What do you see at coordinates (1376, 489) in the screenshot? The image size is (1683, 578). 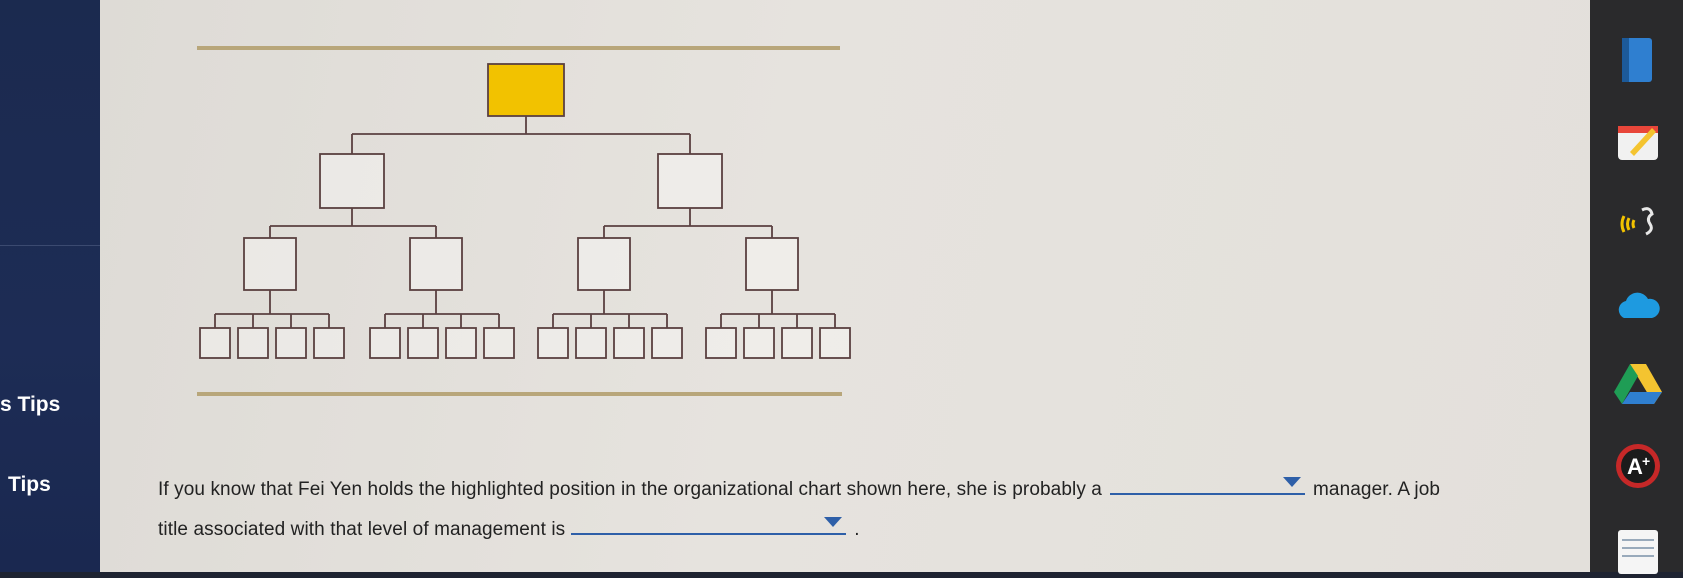 I see `question-part-2: manager. A job` at bounding box center [1376, 489].